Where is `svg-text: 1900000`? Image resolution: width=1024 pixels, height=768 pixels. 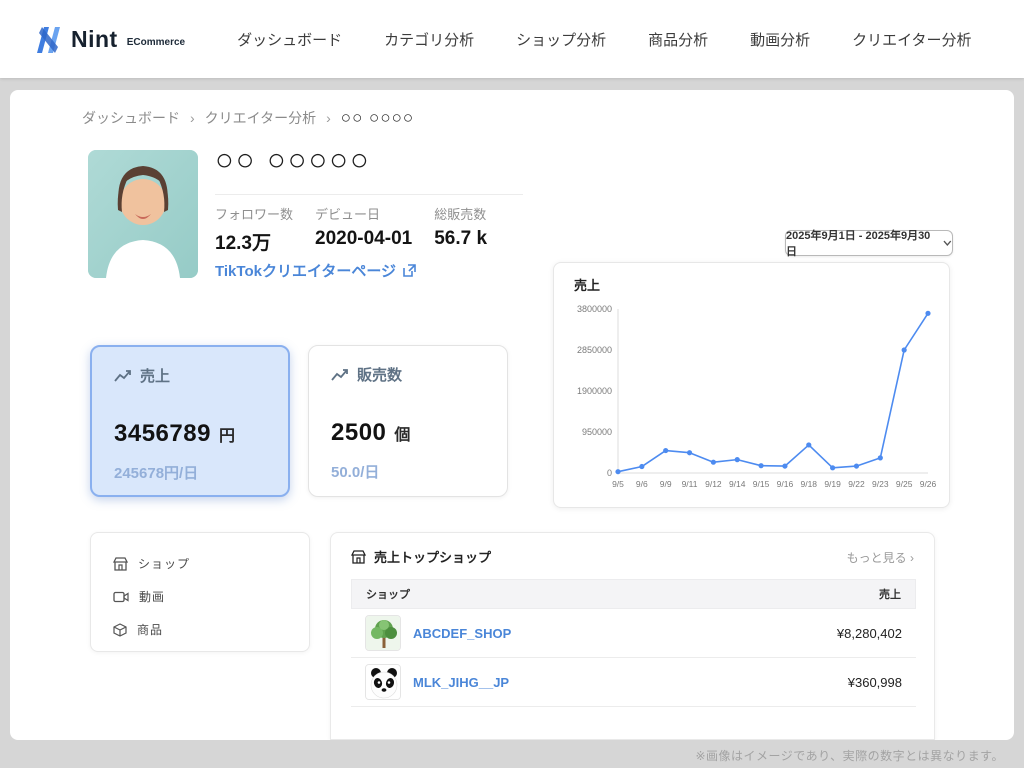 svg-text: 1900000 is located at coordinates (594, 391).